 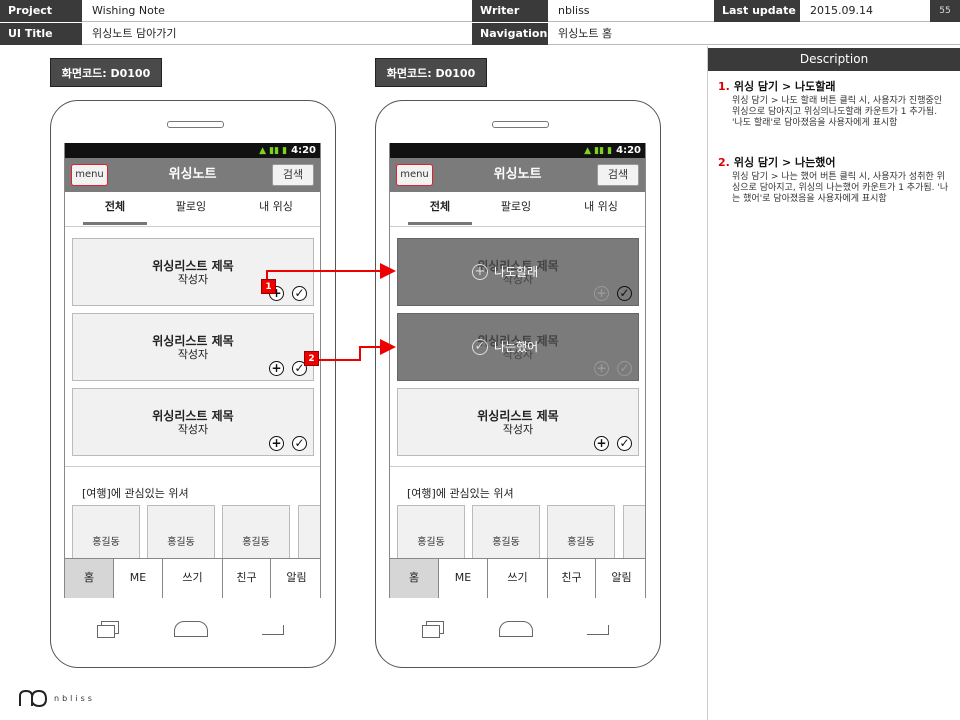 I want to click on description-item-number: 2., so click(x=724, y=162).